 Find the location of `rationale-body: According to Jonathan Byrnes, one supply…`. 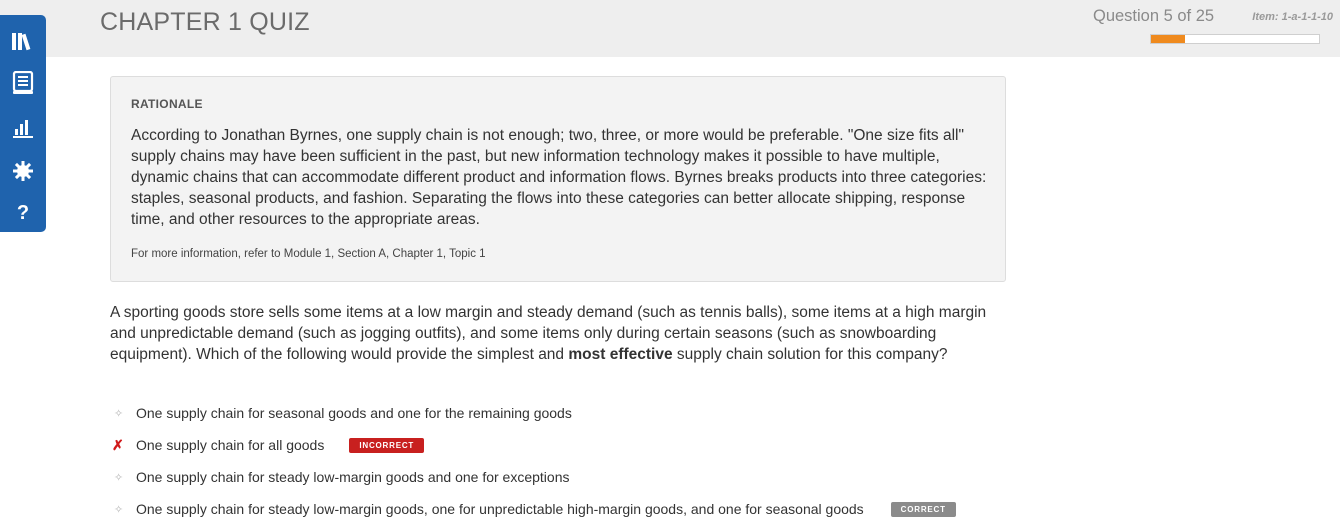

rationale-body: According to Jonathan Byrnes, one supply… is located at coordinates (559, 177).